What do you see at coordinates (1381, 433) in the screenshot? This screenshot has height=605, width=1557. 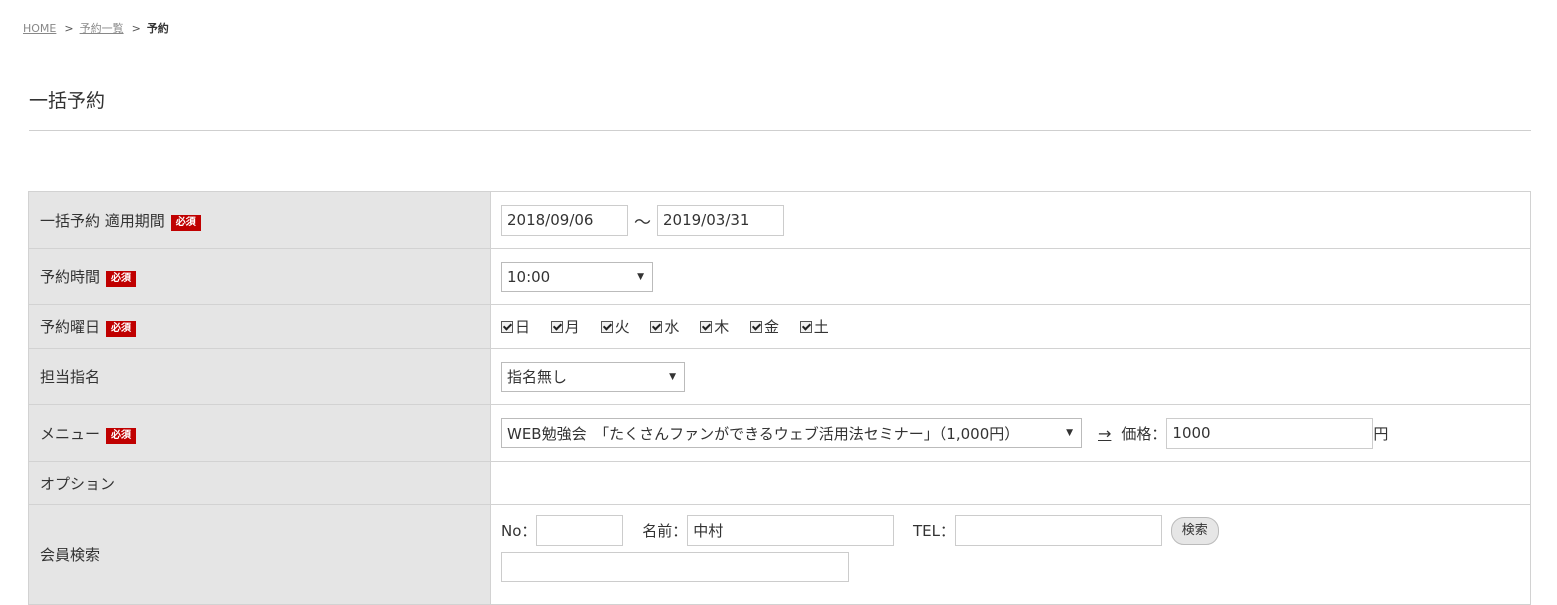 I see `yen-label: 円` at bounding box center [1381, 433].